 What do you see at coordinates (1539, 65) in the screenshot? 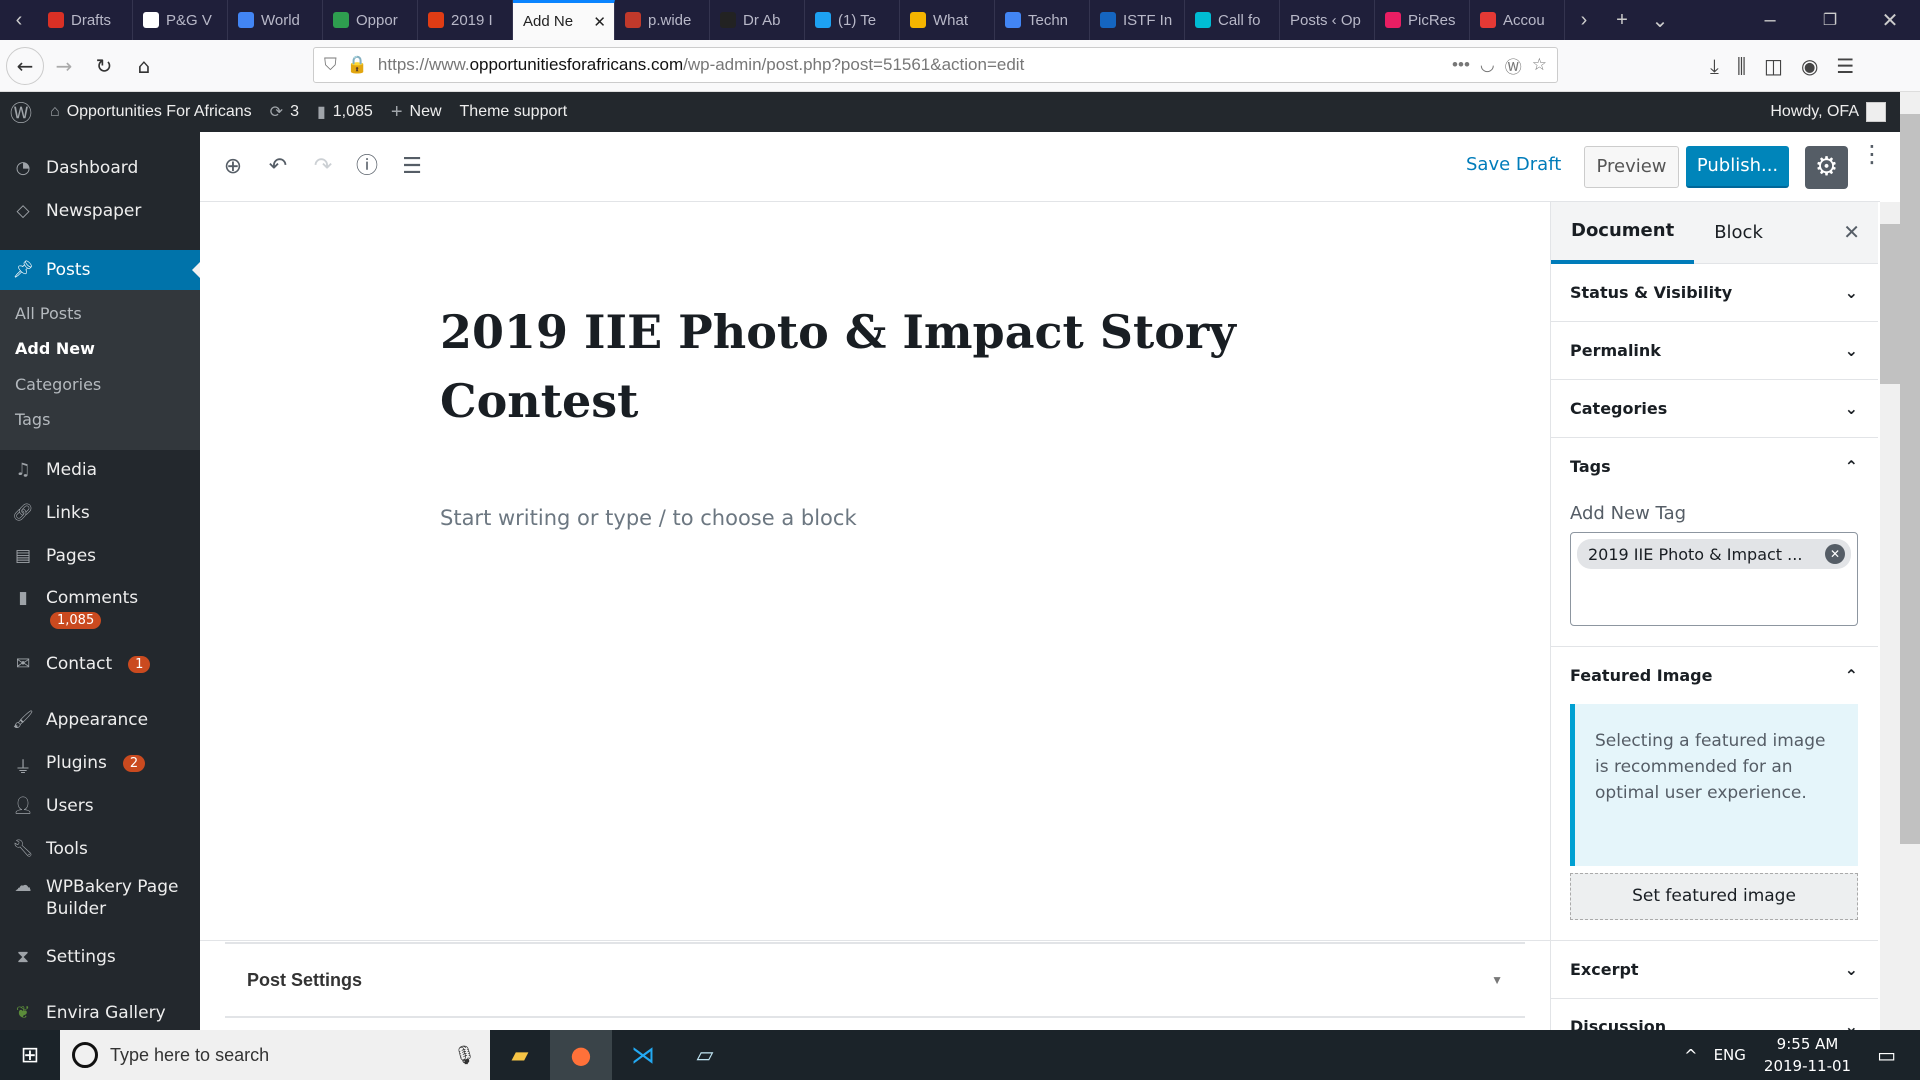
I see `bookmark-star-icon: ☆` at bounding box center [1539, 65].